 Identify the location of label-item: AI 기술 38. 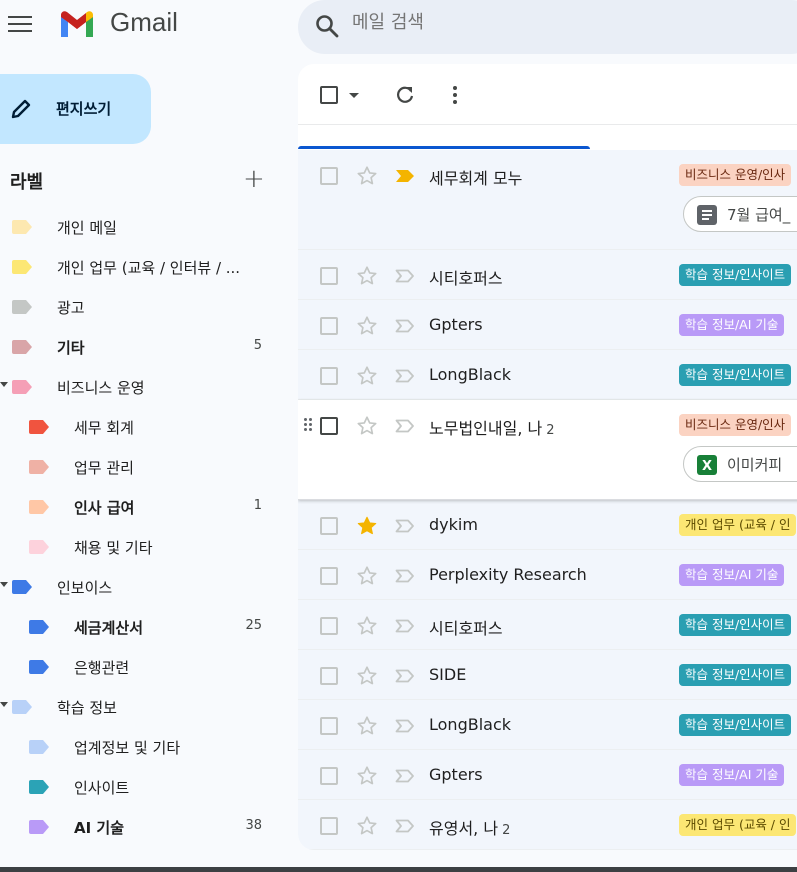
(145, 827).